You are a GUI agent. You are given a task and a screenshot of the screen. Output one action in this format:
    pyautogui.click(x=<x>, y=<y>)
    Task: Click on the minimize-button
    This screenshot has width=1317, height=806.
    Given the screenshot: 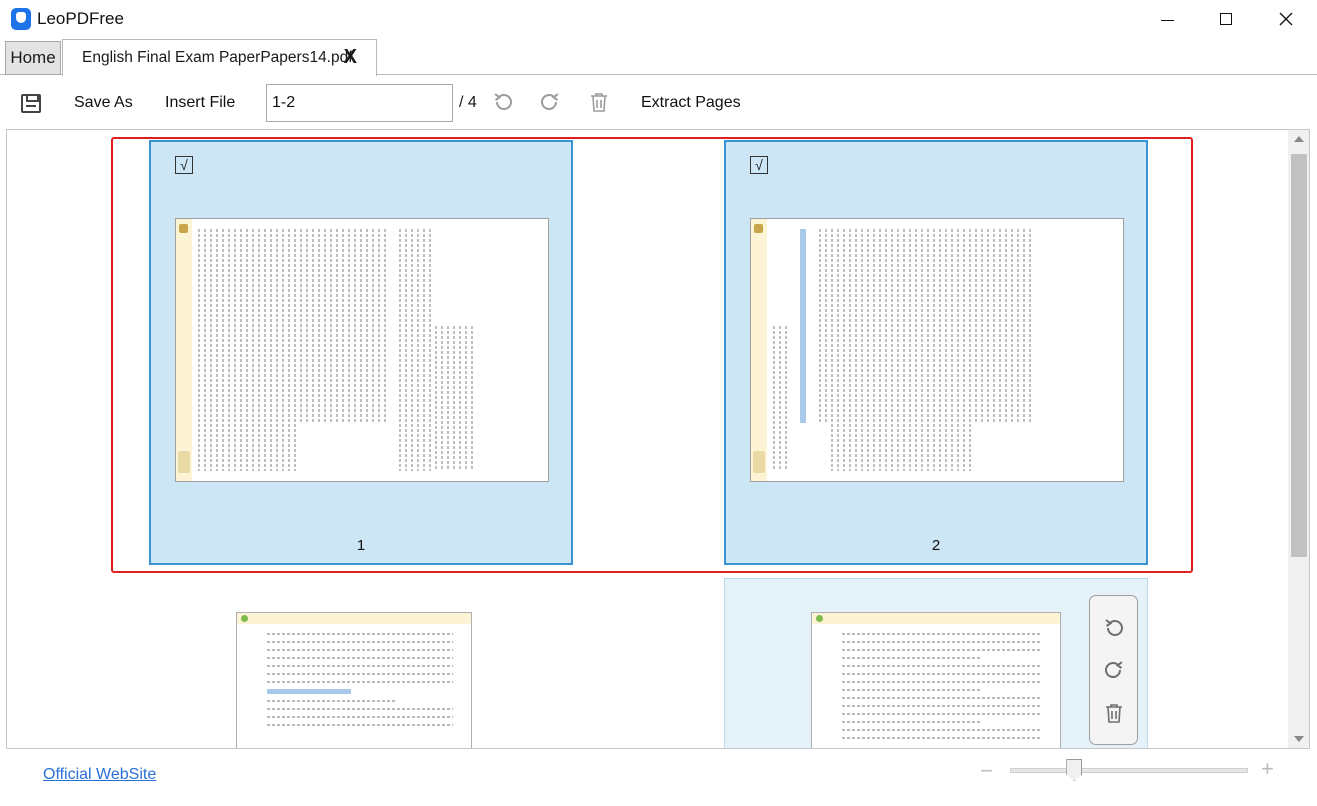 What is the action you would take?
    pyautogui.click(x=1167, y=19)
    